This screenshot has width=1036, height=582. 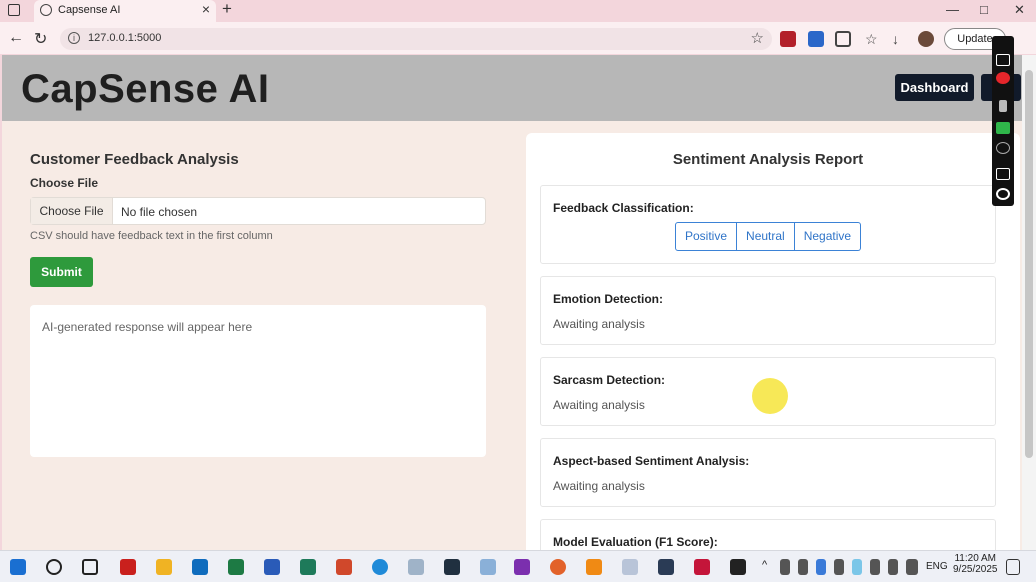 What do you see at coordinates (14, 10) in the screenshot?
I see `tab-actions-icon` at bounding box center [14, 10].